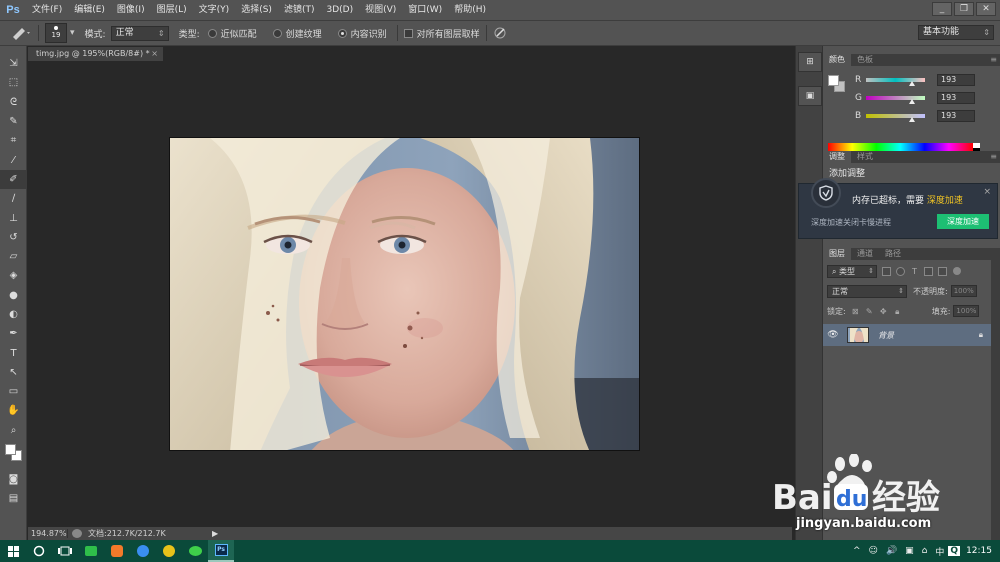 This screenshot has width=1000, height=562. I want to click on tab-color: 颜色, so click(837, 60).